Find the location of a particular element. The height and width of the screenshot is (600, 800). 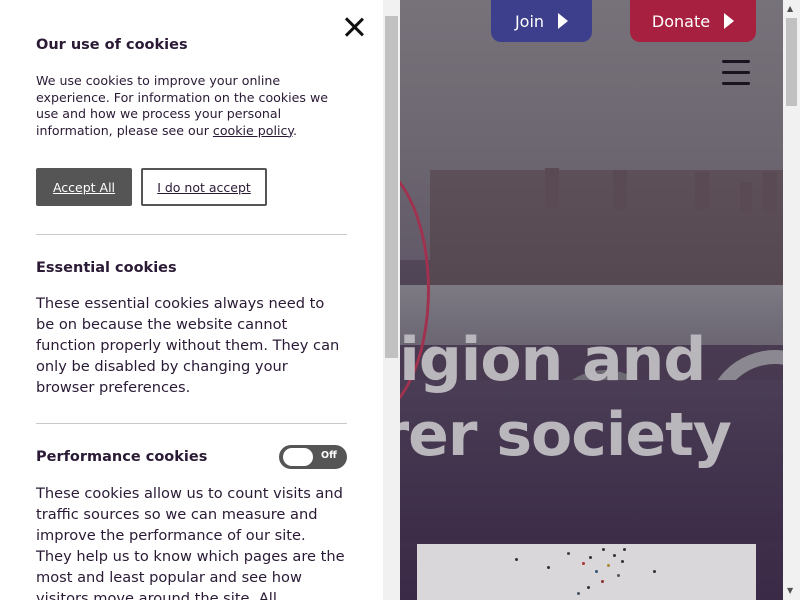

donate-label: Donate is located at coordinates (681, 21).